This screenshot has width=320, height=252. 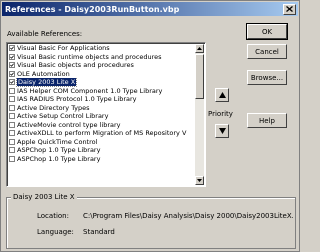 I want to click on close-icon, so click(x=289, y=9).